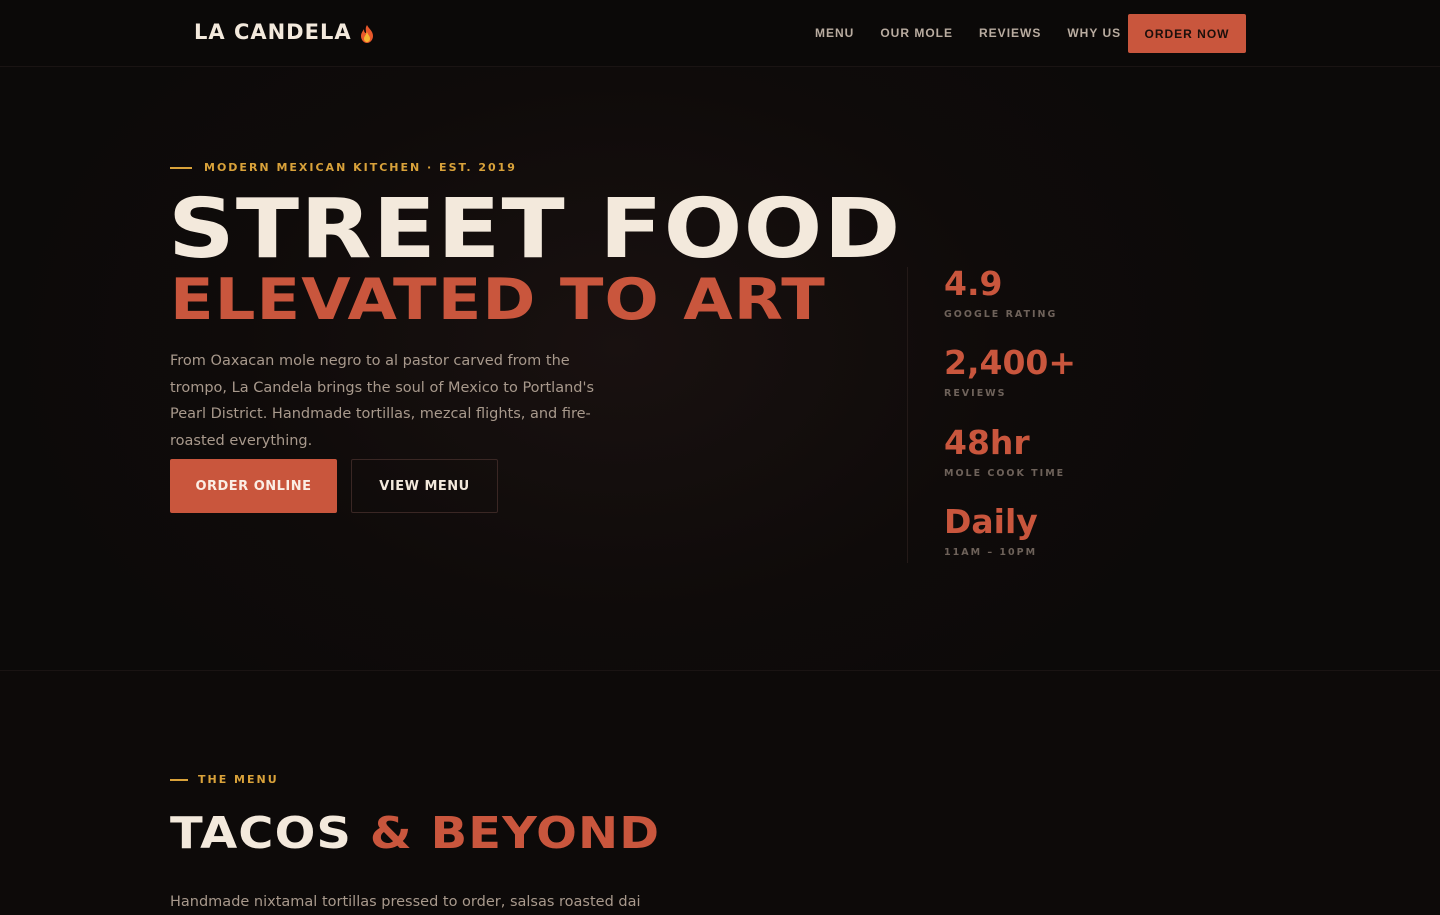 This screenshot has width=1440, height=915. What do you see at coordinates (367, 33) in the screenshot?
I see `flame-icon` at bounding box center [367, 33].